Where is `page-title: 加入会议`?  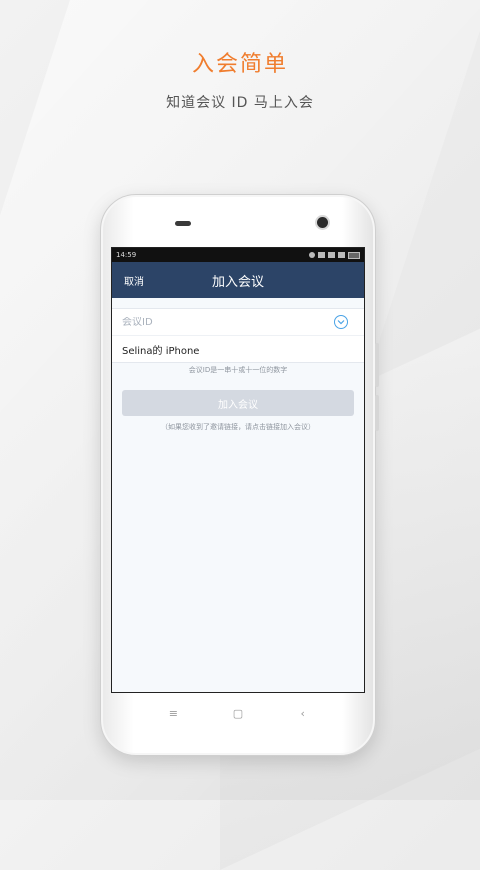 page-title: 加入会议 is located at coordinates (237, 282).